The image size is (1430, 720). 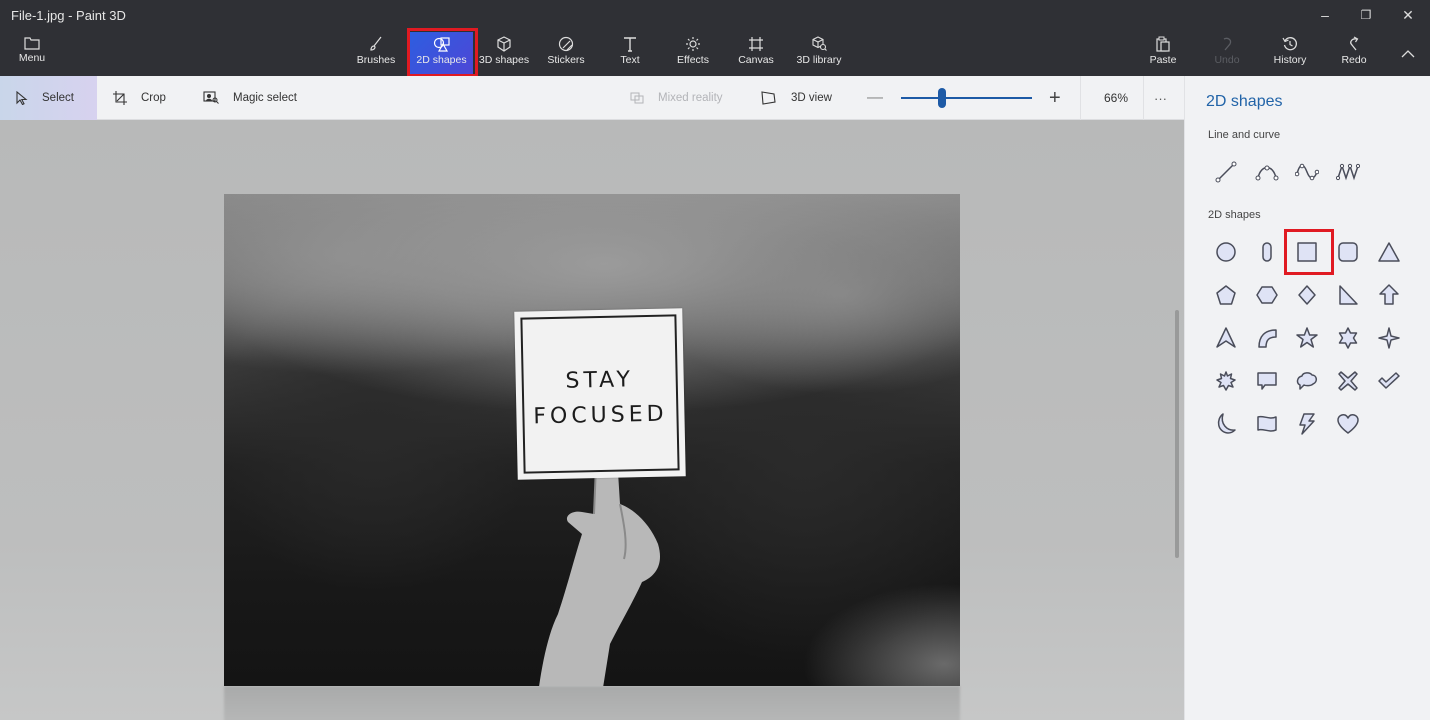 What do you see at coordinates (676, 98) in the screenshot?
I see `mixed-reality-button: Mixed reality` at bounding box center [676, 98].